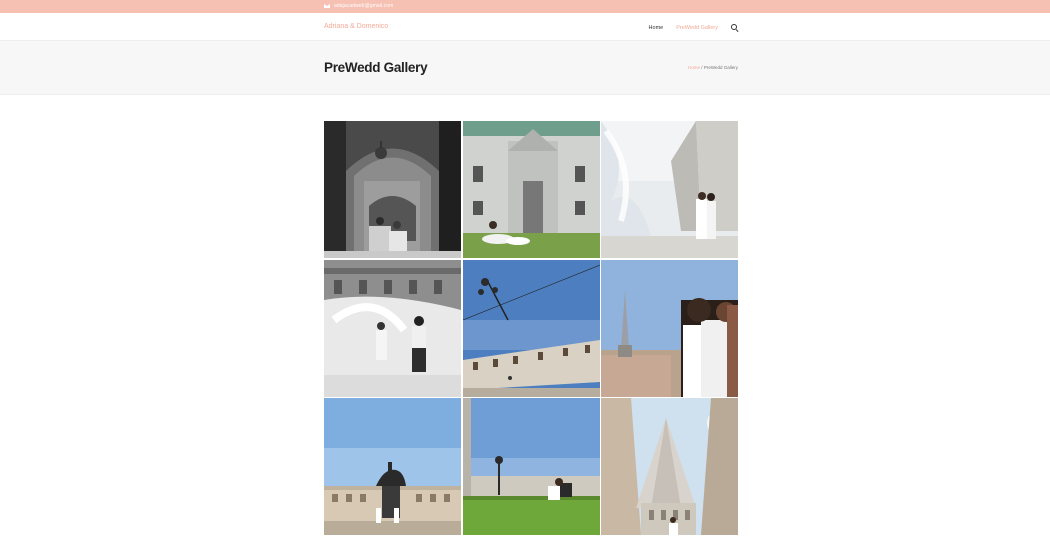 The height and width of the screenshot is (537, 1050). What do you see at coordinates (734, 27) in the screenshot?
I see `search-icon` at bounding box center [734, 27].